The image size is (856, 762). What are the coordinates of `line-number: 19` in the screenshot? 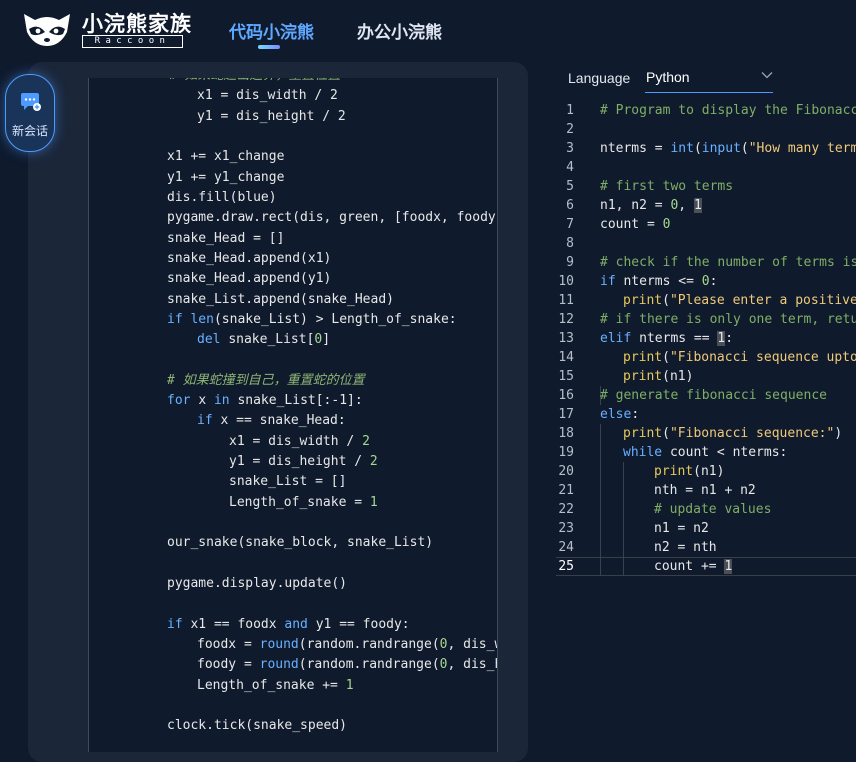 It's located at (566, 452).